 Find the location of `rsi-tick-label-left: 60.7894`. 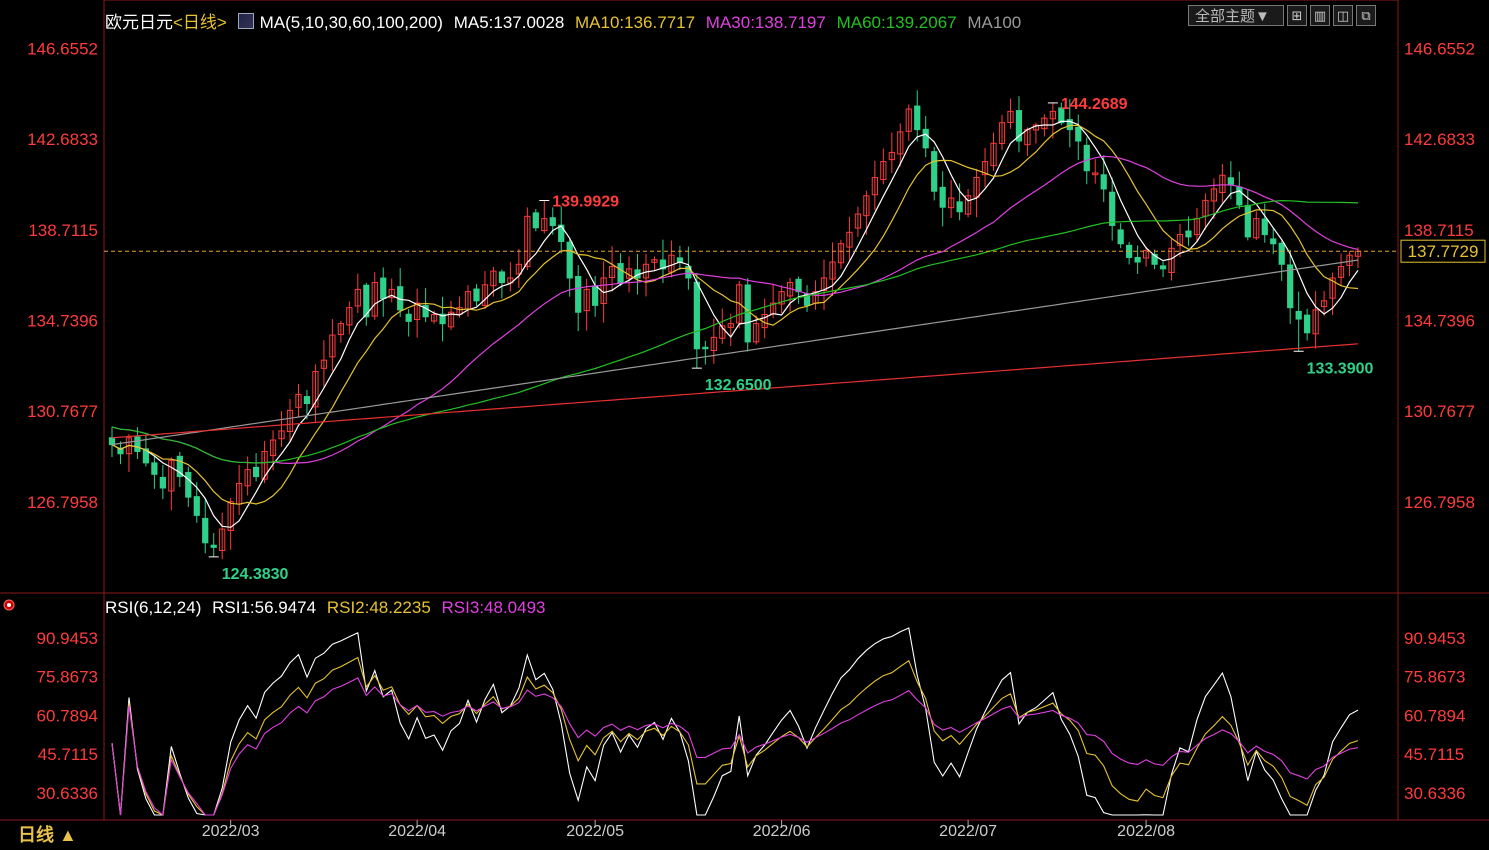

rsi-tick-label-left: 60.7894 is located at coordinates (67, 715).